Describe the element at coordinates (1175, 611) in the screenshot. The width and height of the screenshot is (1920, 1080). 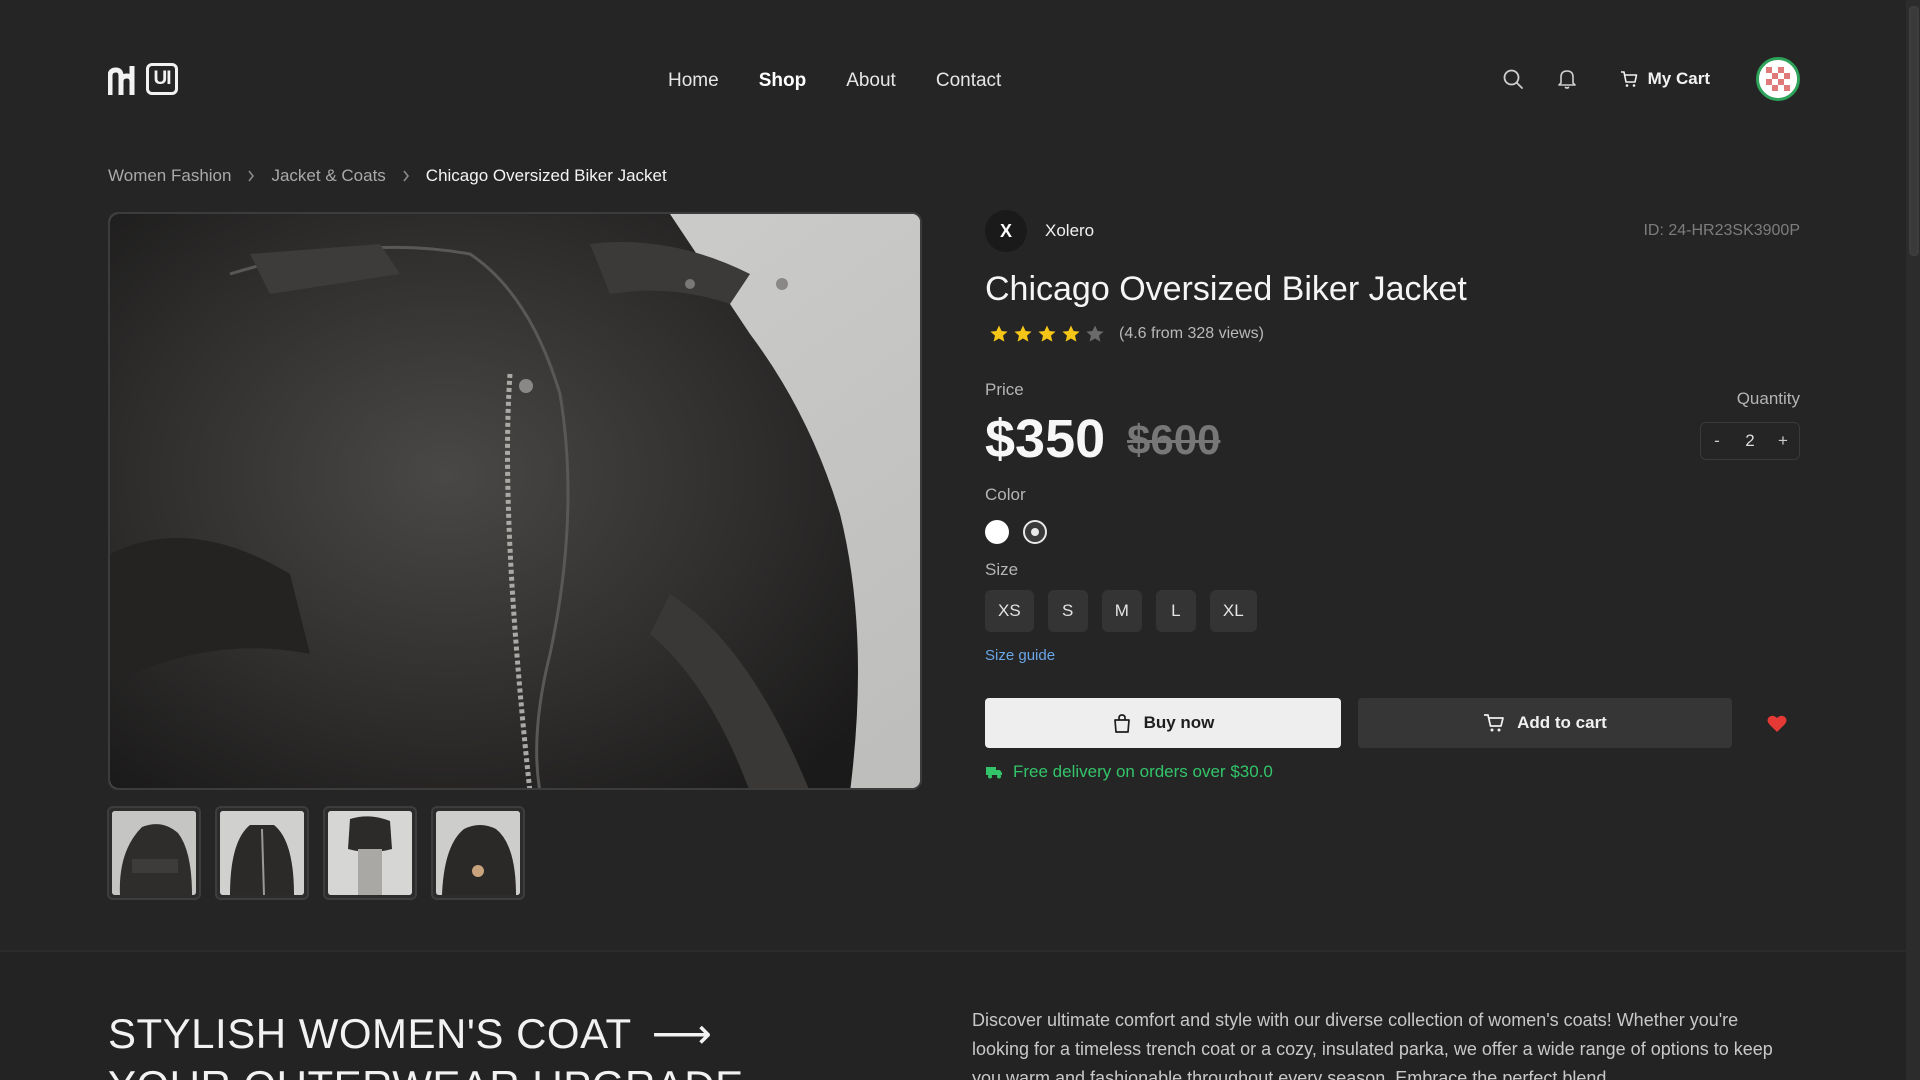
I see `size-option: L` at that location.